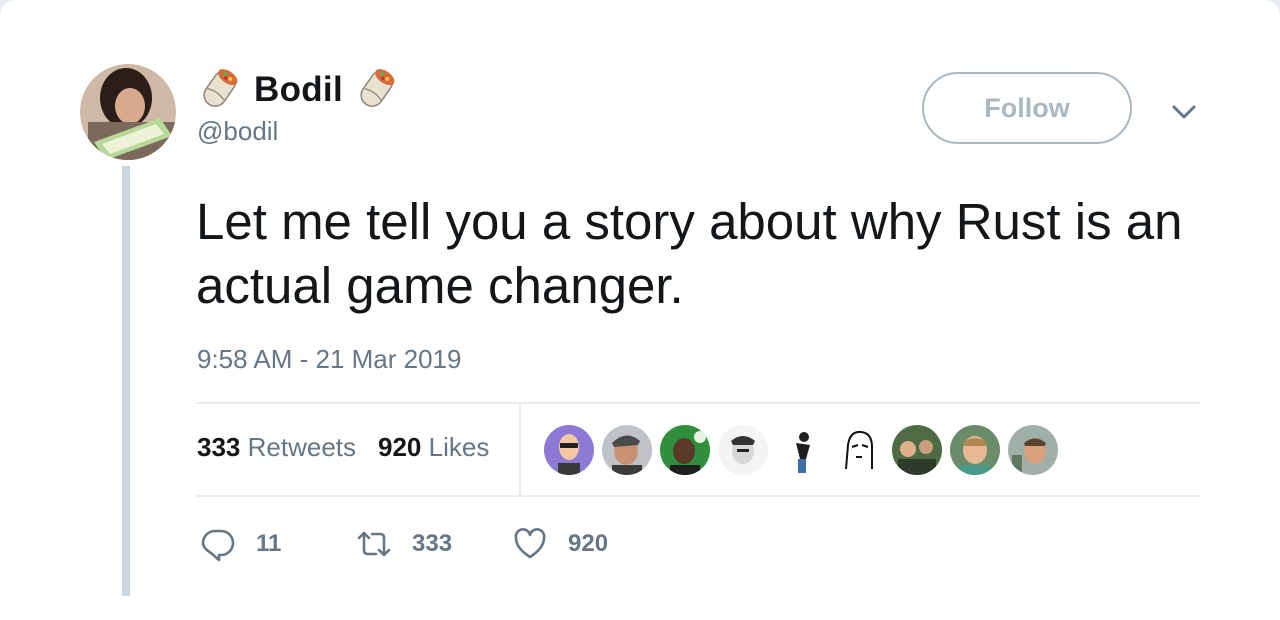 This screenshot has height=620, width=1280. What do you see at coordinates (520, 450) in the screenshot?
I see `stats-divider` at bounding box center [520, 450].